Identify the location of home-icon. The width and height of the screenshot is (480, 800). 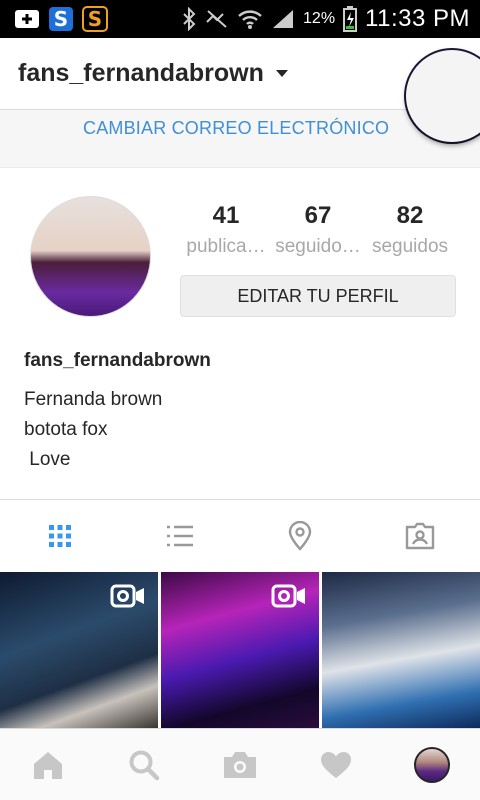
(48, 765).